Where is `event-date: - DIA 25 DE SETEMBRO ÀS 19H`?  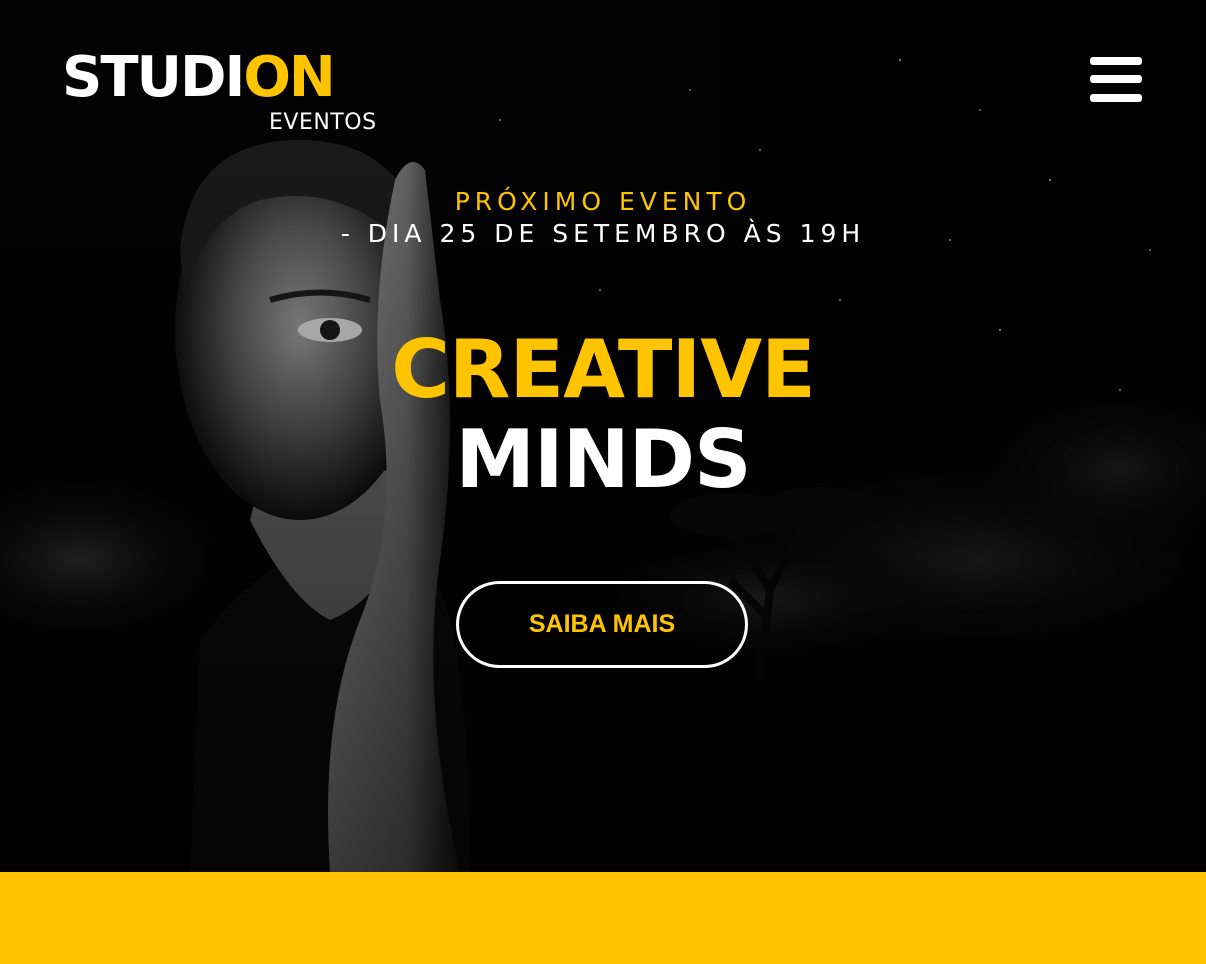 event-date: - DIA 25 DE SETEMBRO ÀS 19H is located at coordinates (603, 233).